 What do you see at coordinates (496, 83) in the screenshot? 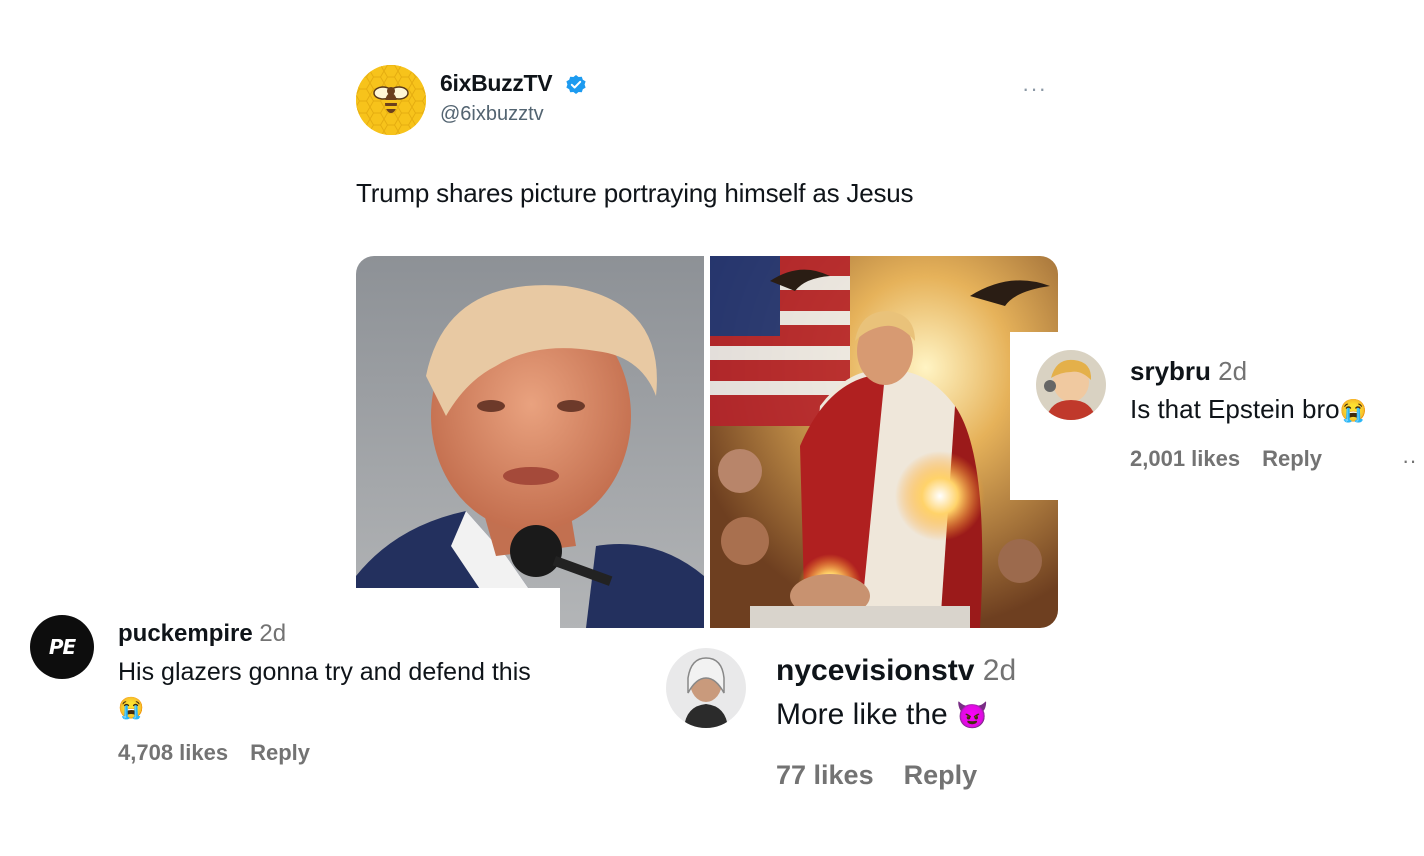
I see `display-name: 6ixBuzzTV` at bounding box center [496, 83].